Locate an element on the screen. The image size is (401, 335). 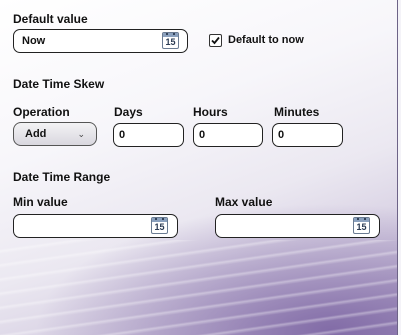
range-heading: Date Time Range is located at coordinates (62, 177).